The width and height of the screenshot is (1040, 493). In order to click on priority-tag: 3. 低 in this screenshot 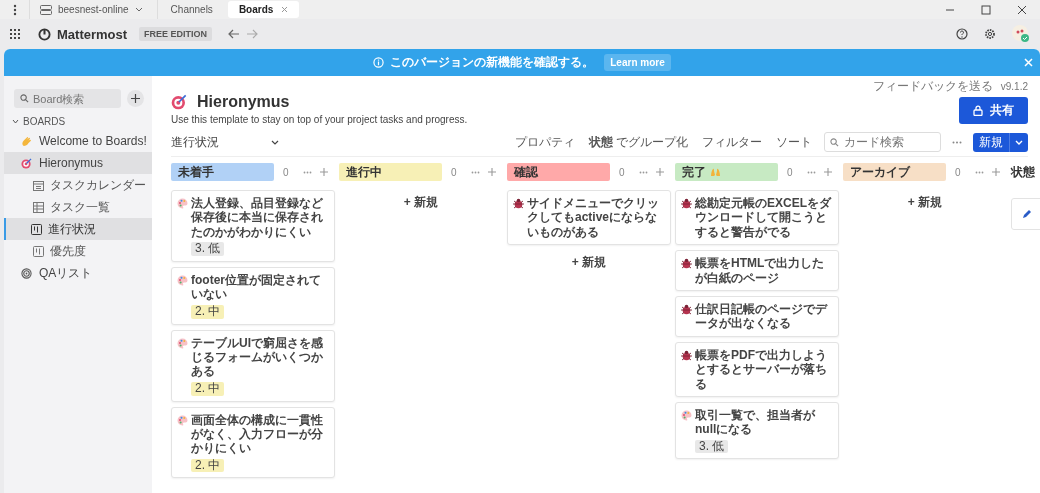, I will do `click(208, 249)`.